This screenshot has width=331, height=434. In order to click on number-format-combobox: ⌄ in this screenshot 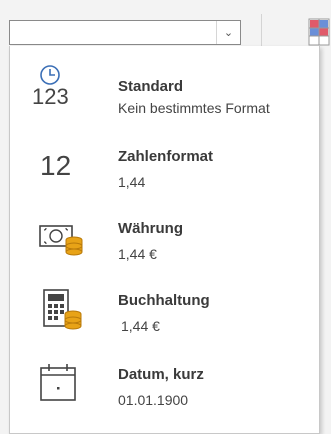, I will do `click(125, 32)`.